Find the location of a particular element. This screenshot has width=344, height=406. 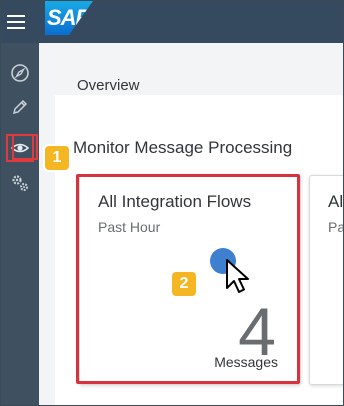

highlight-box-monitor is located at coordinates (25, 147).